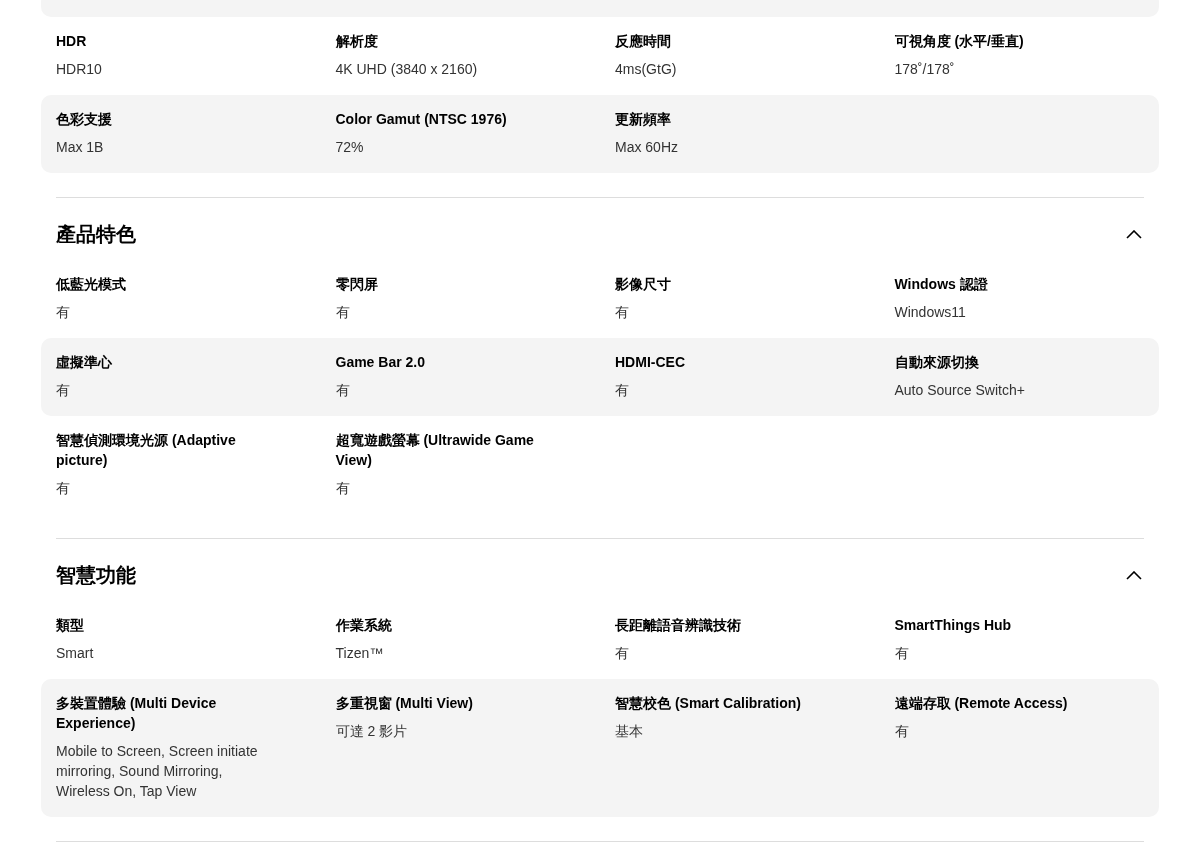 The height and width of the screenshot is (856, 1200). What do you see at coordinates (678, 625) in the screenshot?
I see `spec-label: 長距離語音辨識技術` at bounding box center [678, 625].